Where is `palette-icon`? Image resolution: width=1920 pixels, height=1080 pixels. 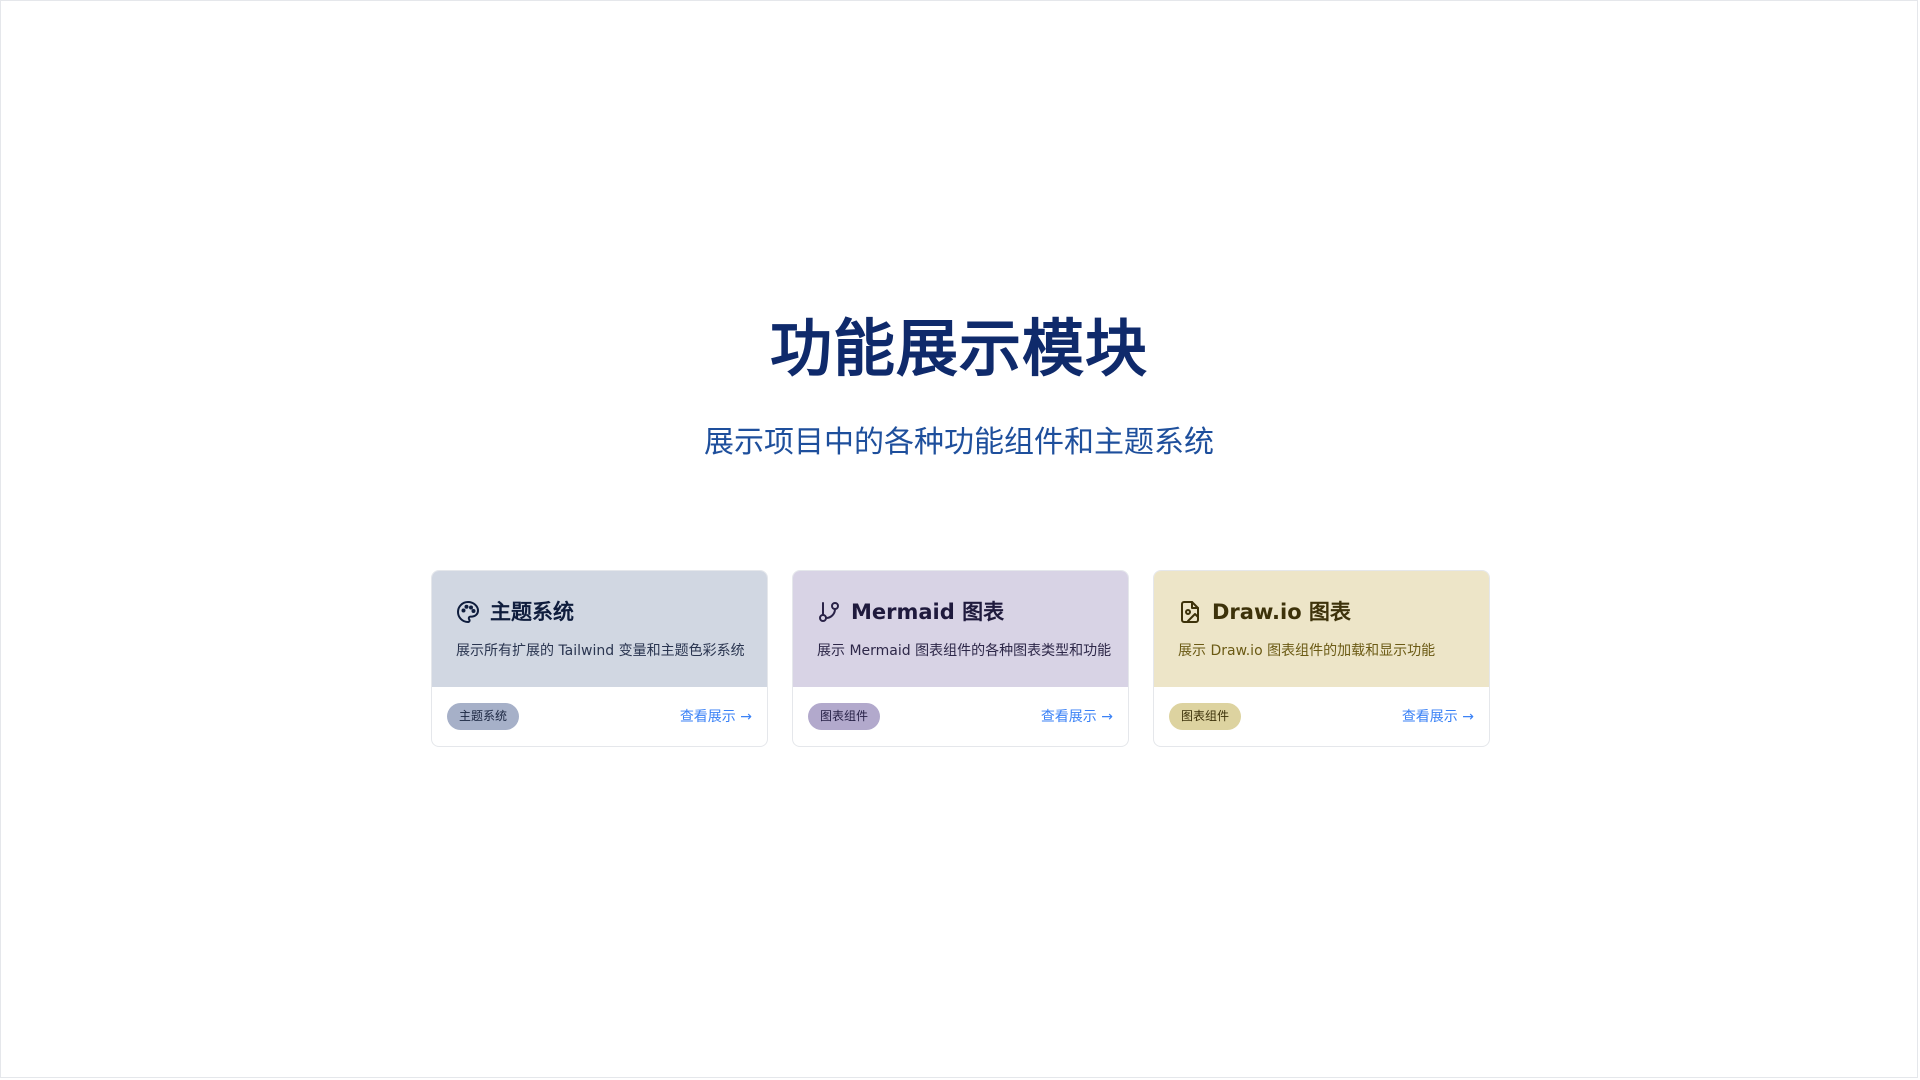 palette-icon is located at coordinates (468, 612).